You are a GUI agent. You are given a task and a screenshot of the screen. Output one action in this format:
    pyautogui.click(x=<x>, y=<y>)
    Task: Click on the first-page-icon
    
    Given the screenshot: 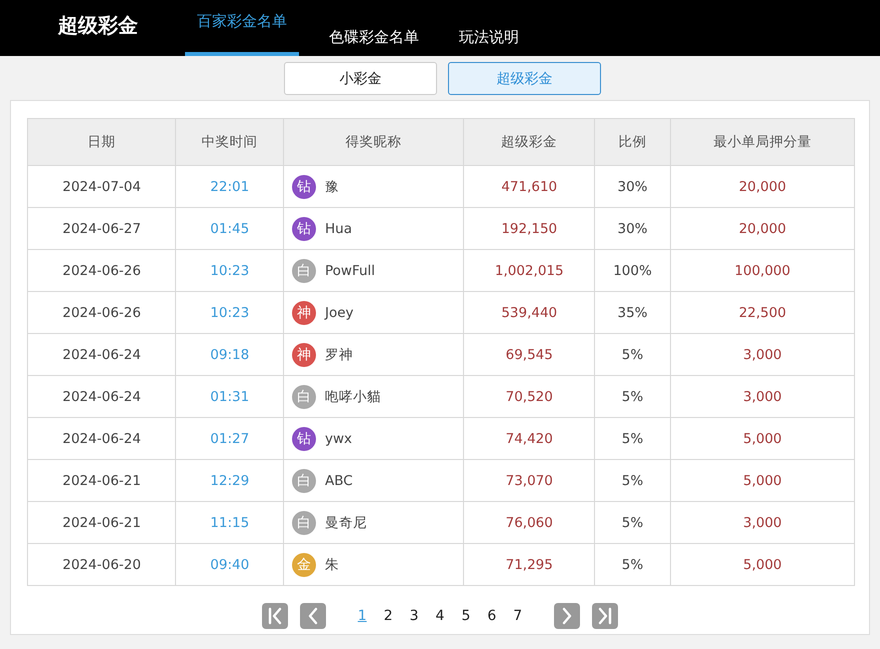 What is the action you would take?
    pyautogui.click(x=275, y=616)
    